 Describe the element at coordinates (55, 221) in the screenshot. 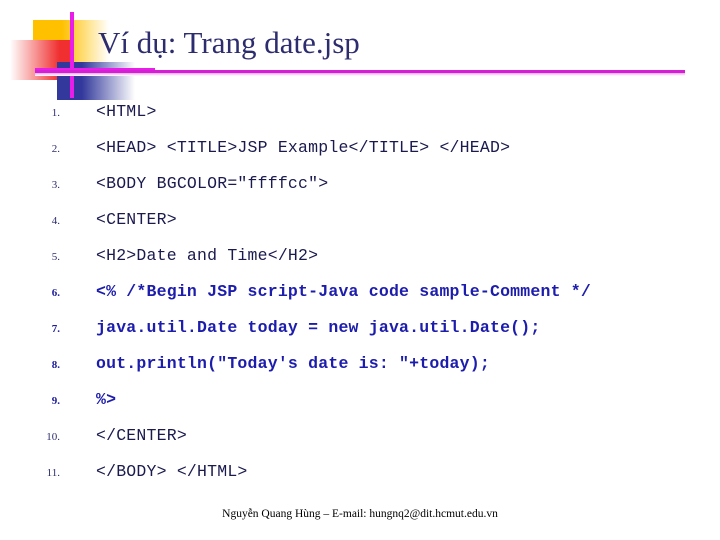

I see `code-line-number: 4.` at that location.